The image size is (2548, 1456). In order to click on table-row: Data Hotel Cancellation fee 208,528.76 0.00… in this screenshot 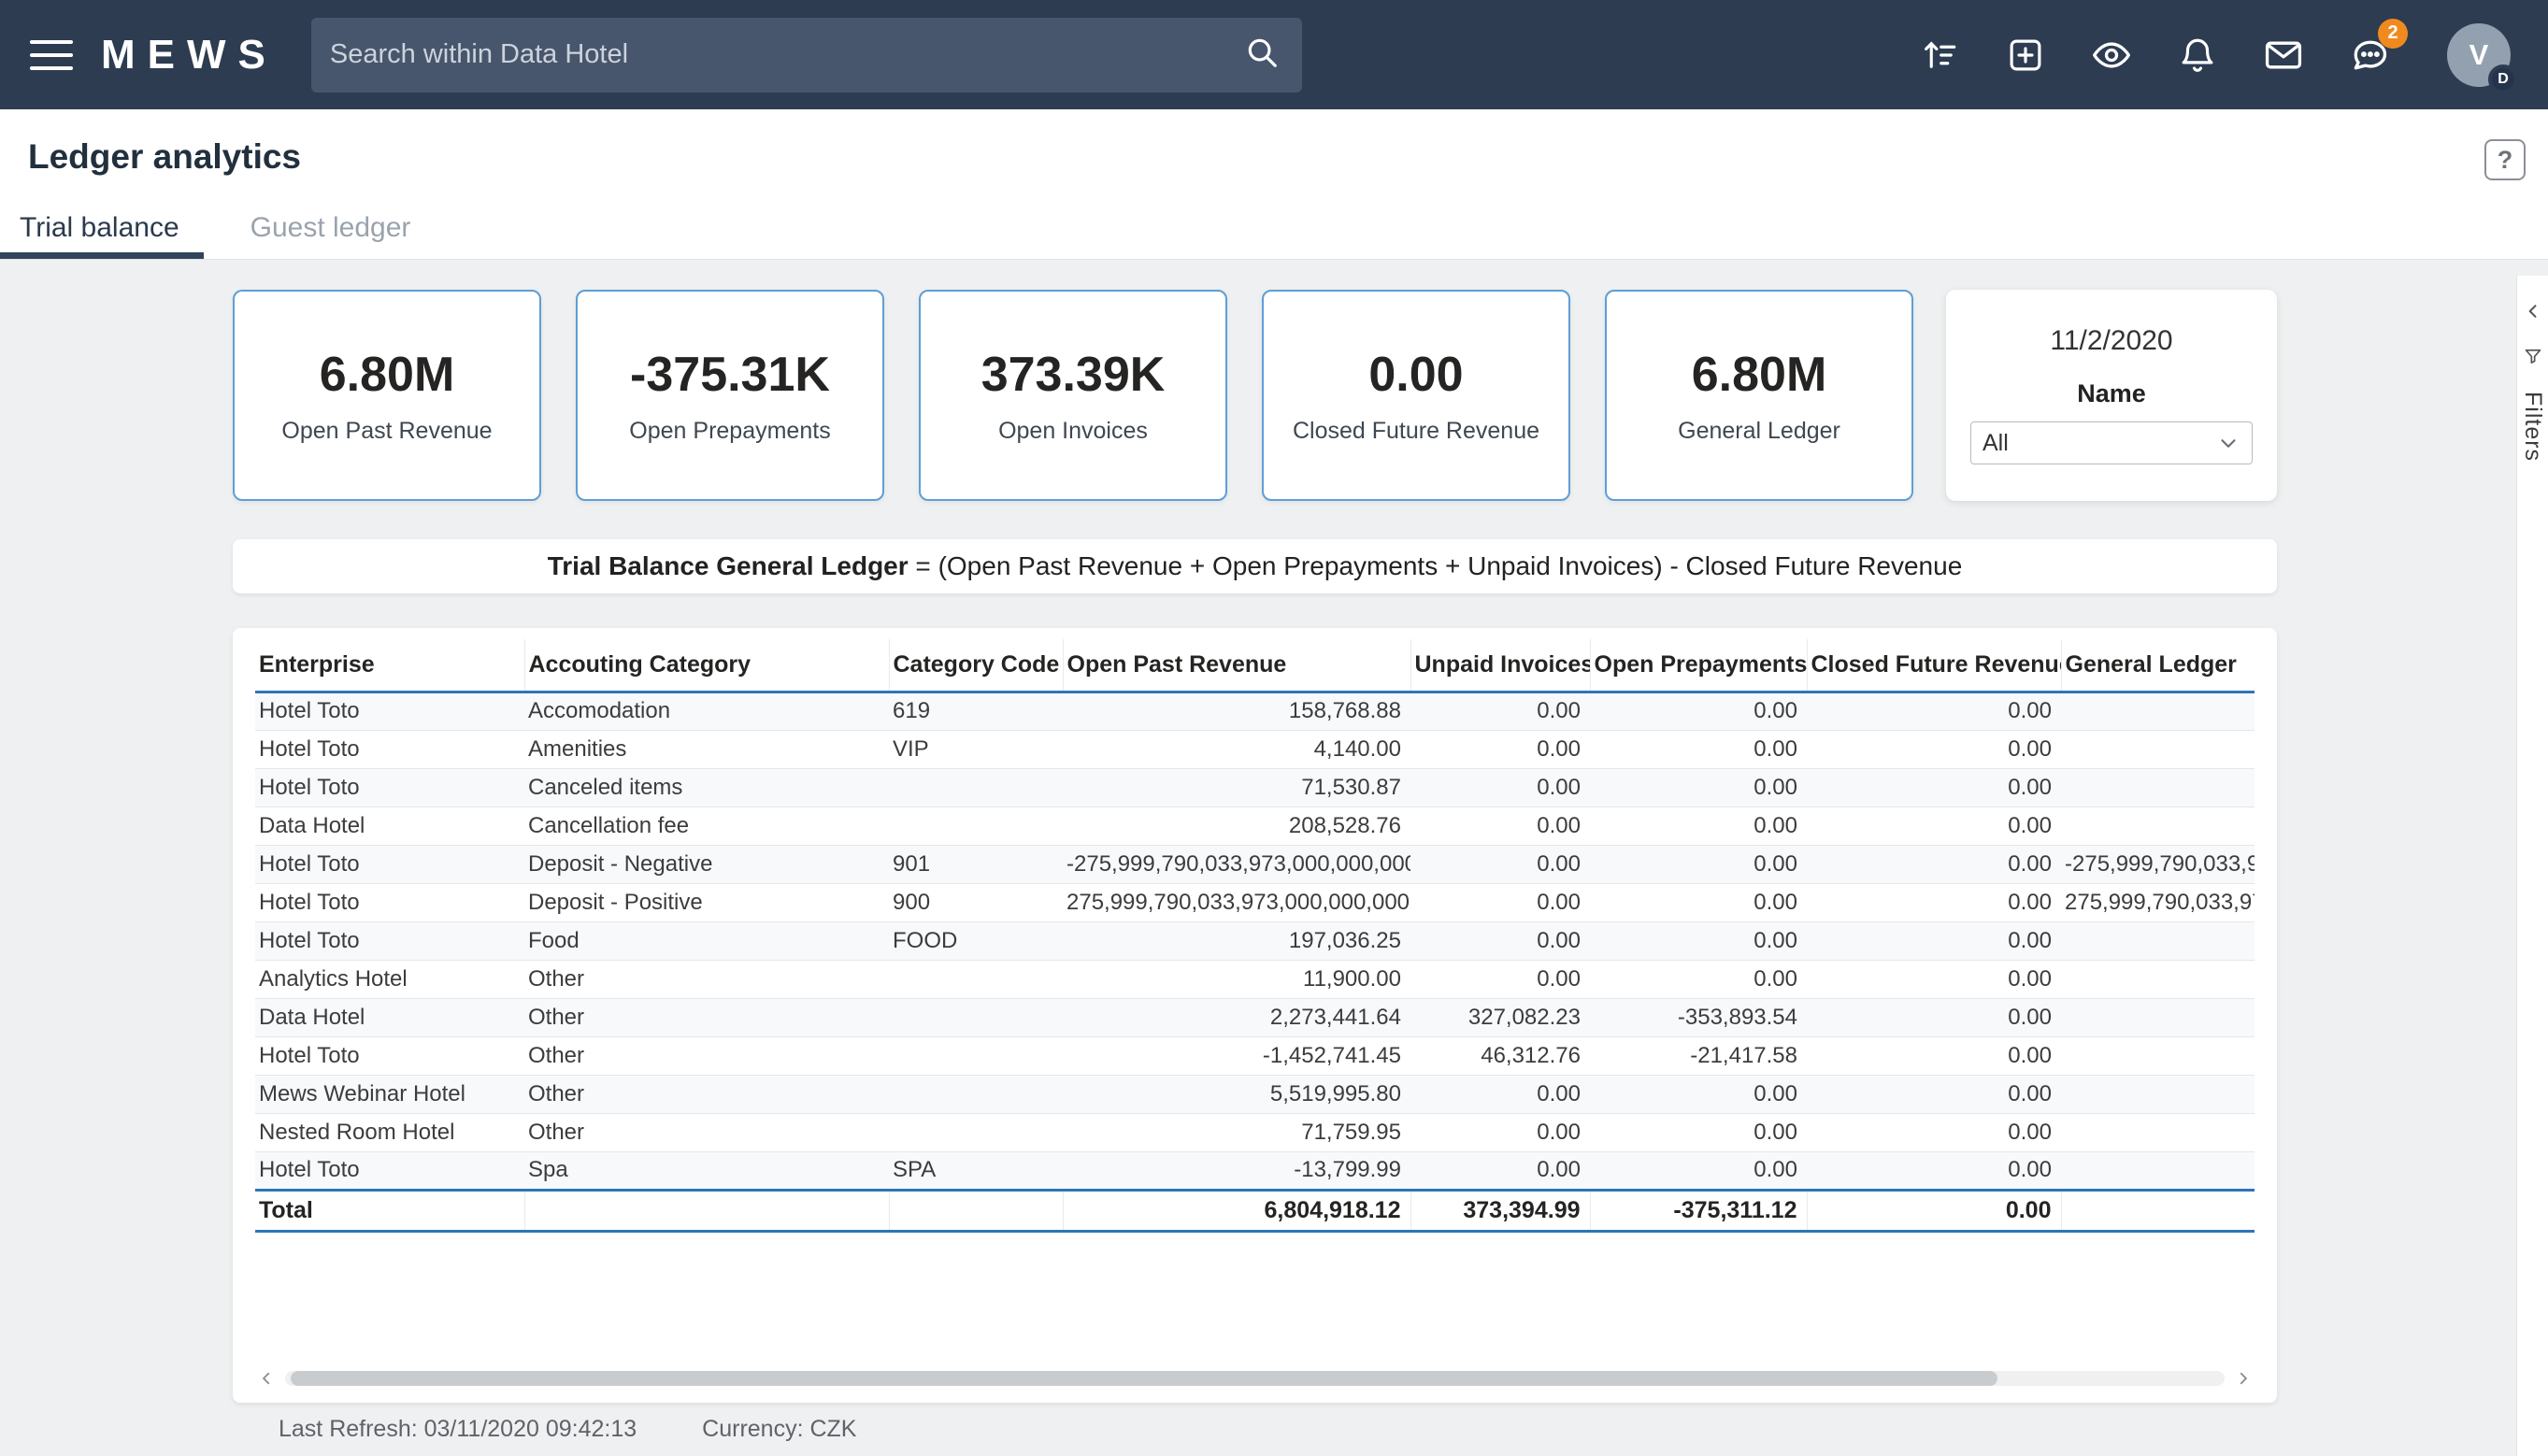, I will do `click(1255, 826)`.